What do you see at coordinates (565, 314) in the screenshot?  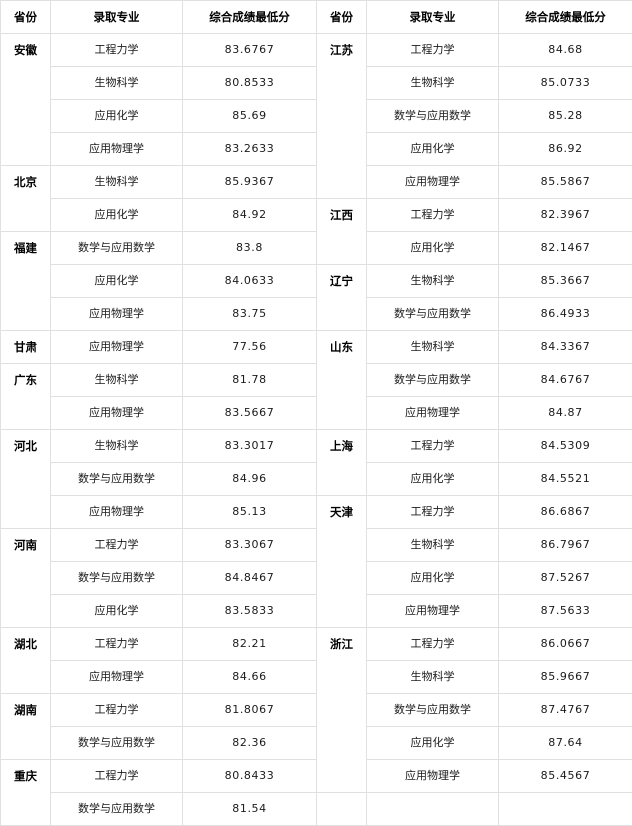 I see `score-cell: 86.4933` at bounding box center [565, 314].